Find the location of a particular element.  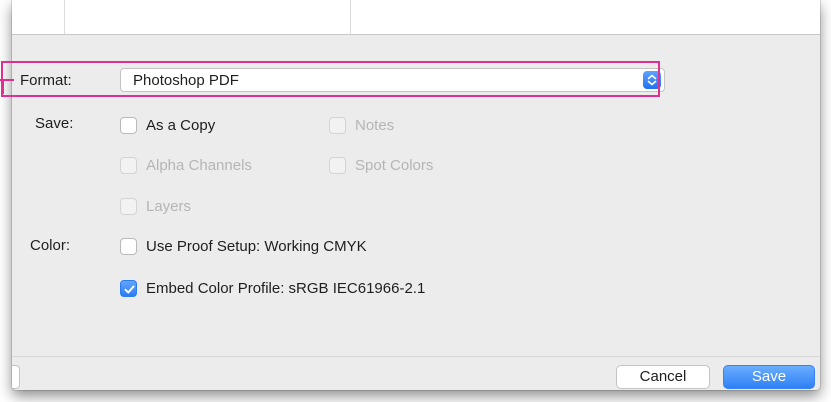

up-down-chevron-icon is located at coordinates (652, 80).